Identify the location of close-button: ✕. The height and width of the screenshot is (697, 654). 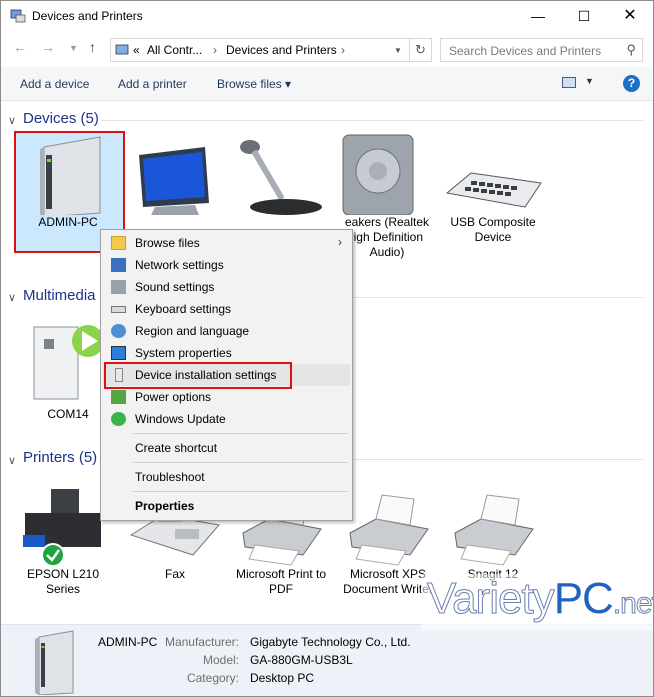
(630, 16).